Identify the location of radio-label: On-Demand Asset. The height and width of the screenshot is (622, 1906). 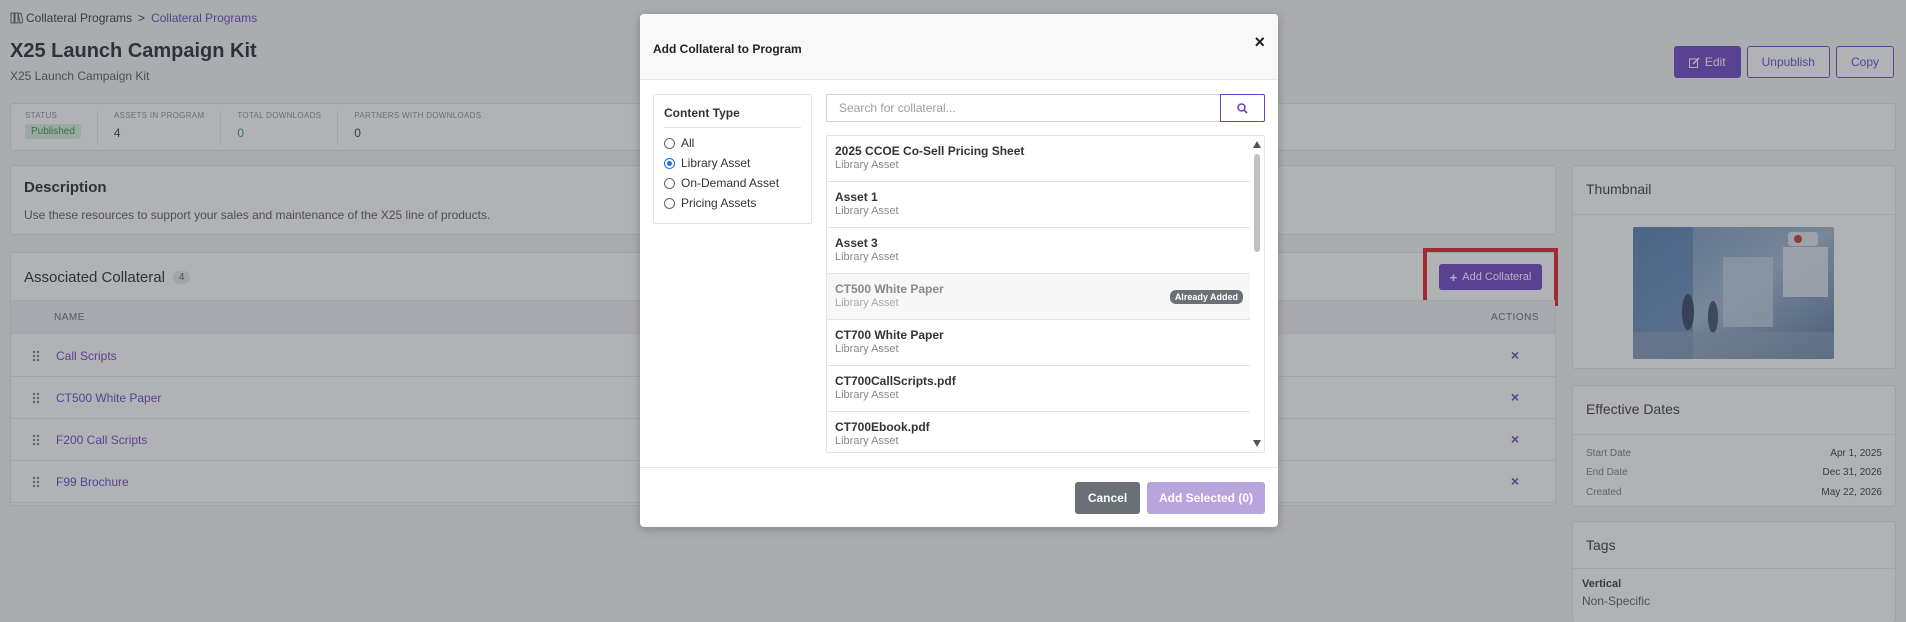
(730, 183).